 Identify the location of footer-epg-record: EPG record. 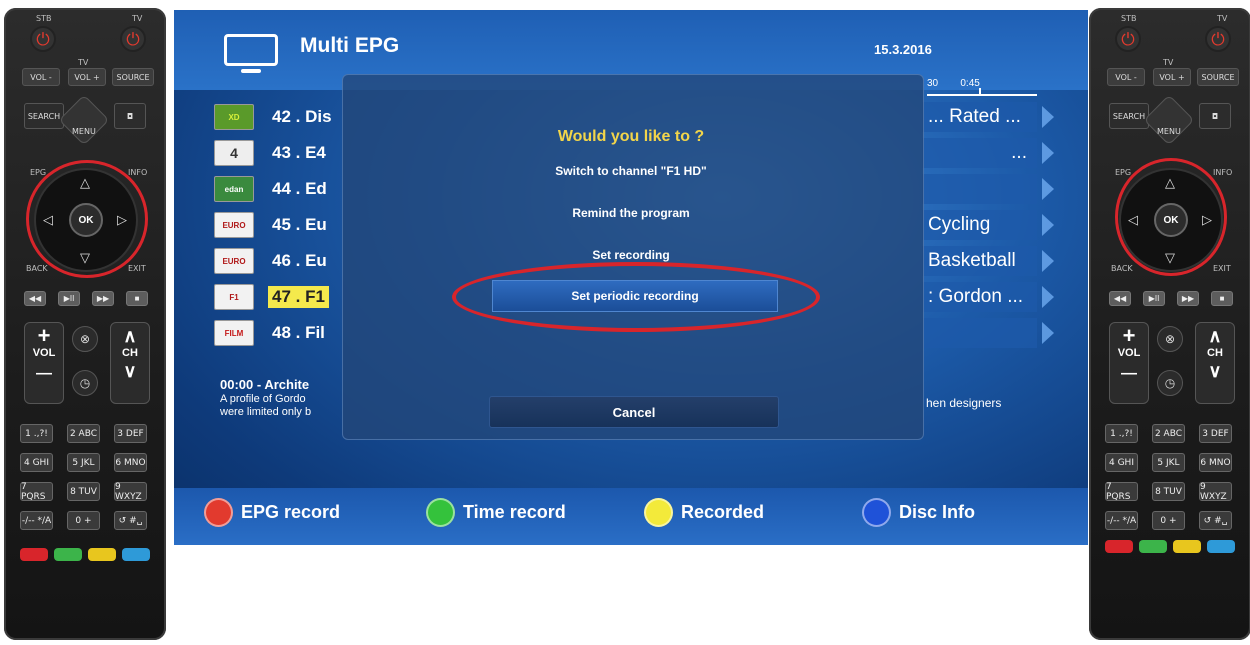
(272, 512).